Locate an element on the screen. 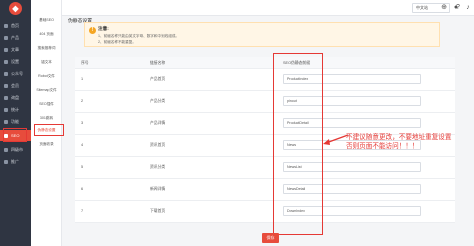 Image resolution: width=474 pixels, height=246 pixels. sidebar-item-features: 功能 is located at coordinates (15, 121).